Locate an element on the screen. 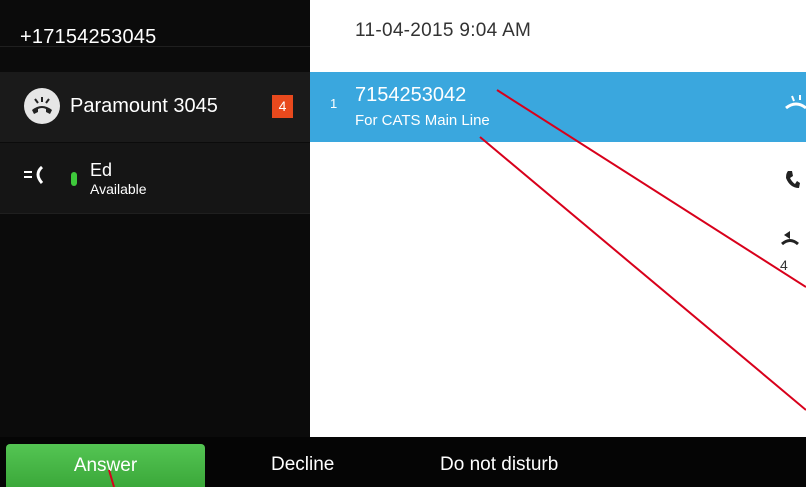 Image resolution: width=806 pixels, height=487 pixels. line-label: Paramount 3045 is located at coordinates (144, 106).